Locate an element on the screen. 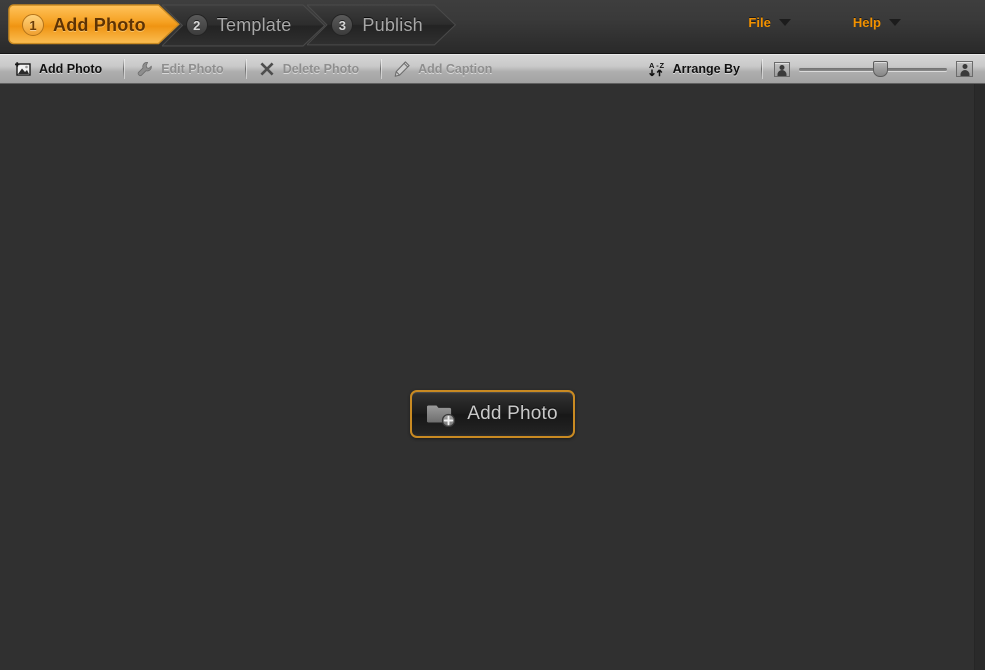 The image size is (985, 670). toolbar-add-caption-label: Add Caption is located at coordinates (455, 69).